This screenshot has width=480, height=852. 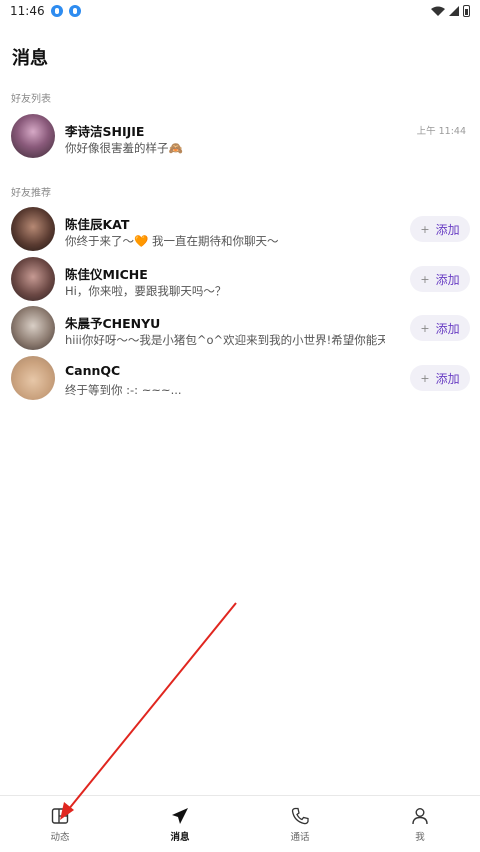 I want to click on bottom-nav: 动态 消息 通话 我, so click(x=240, y=823).